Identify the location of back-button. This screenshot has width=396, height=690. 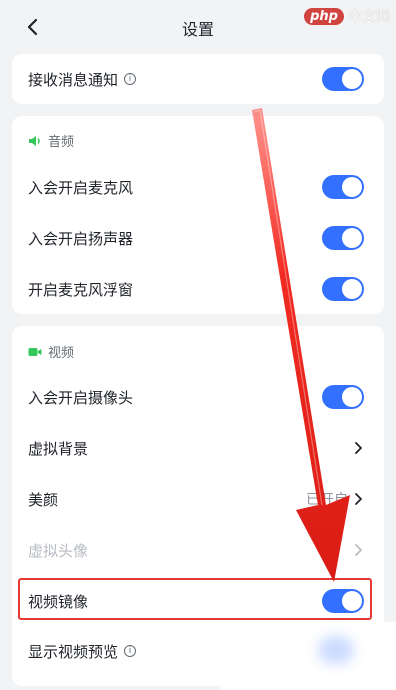
(33, 27).